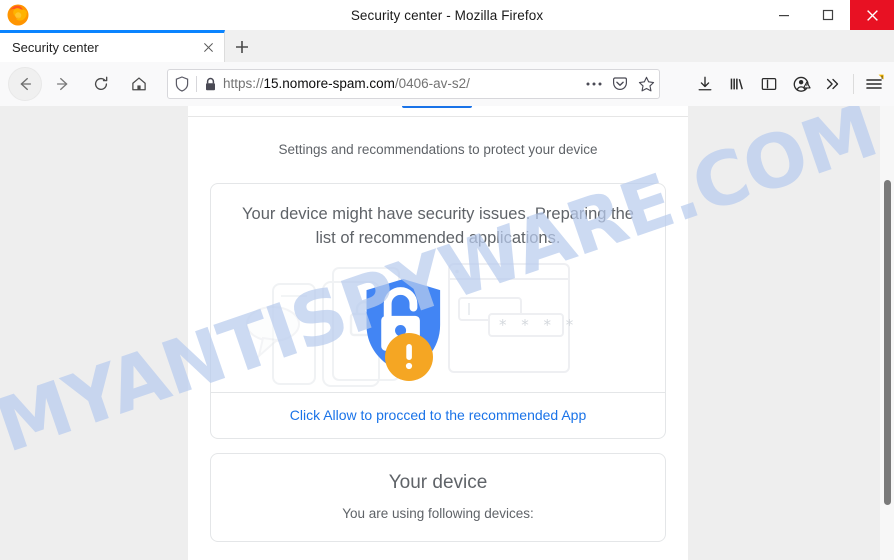 Image resolution: width=894 pixels, height=560 pixels. What do you see at coordinates (210, 84) in the screenshot?
I see `padlock-icon` at bounding box center [210, 84].